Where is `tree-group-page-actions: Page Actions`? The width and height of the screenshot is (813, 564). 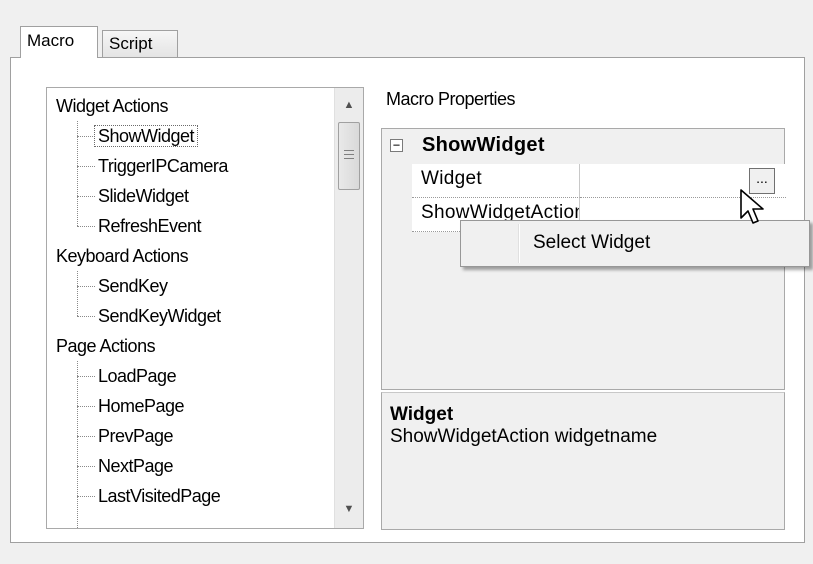
tree-group-page-actions: Page Actions is located at coordinates (106, 346).